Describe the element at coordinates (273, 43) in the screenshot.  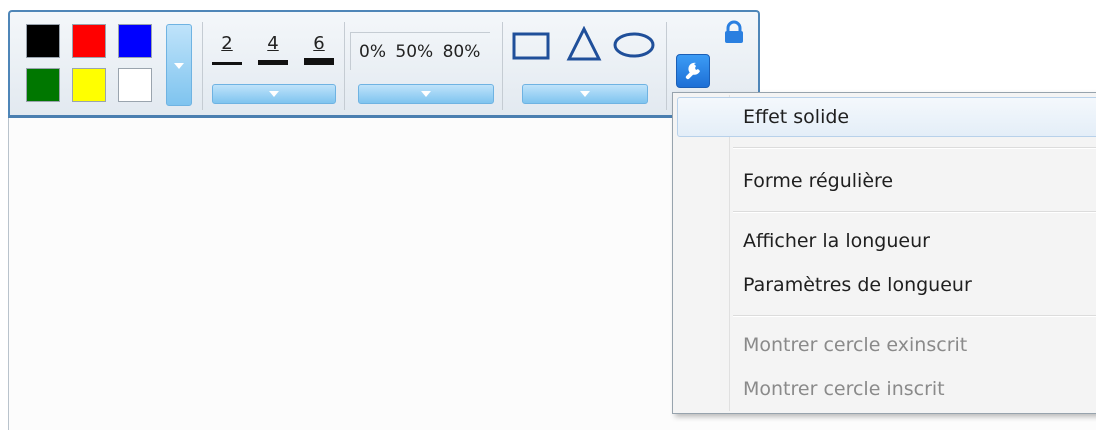
I see `line-width-label: 4` at that location.